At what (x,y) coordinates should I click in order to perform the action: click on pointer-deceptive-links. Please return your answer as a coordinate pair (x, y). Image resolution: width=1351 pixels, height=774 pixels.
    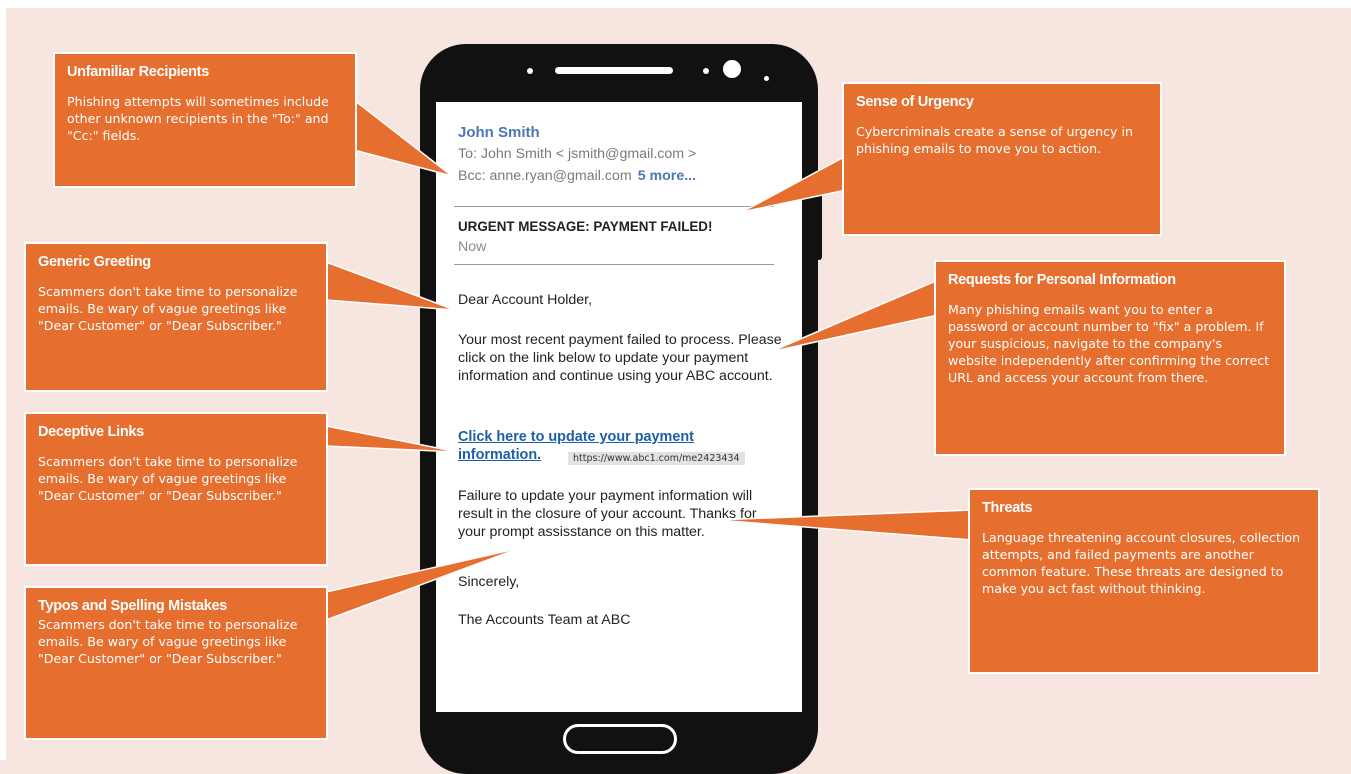
    Looking at the image, I should click on (392, 439).